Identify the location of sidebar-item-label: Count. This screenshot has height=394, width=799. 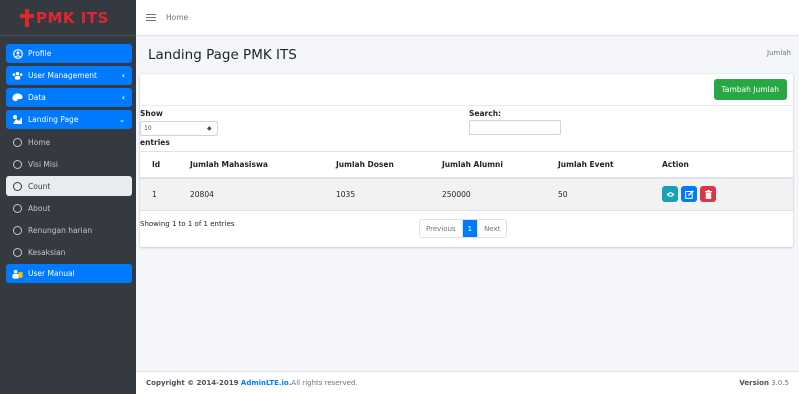
(39, 186).